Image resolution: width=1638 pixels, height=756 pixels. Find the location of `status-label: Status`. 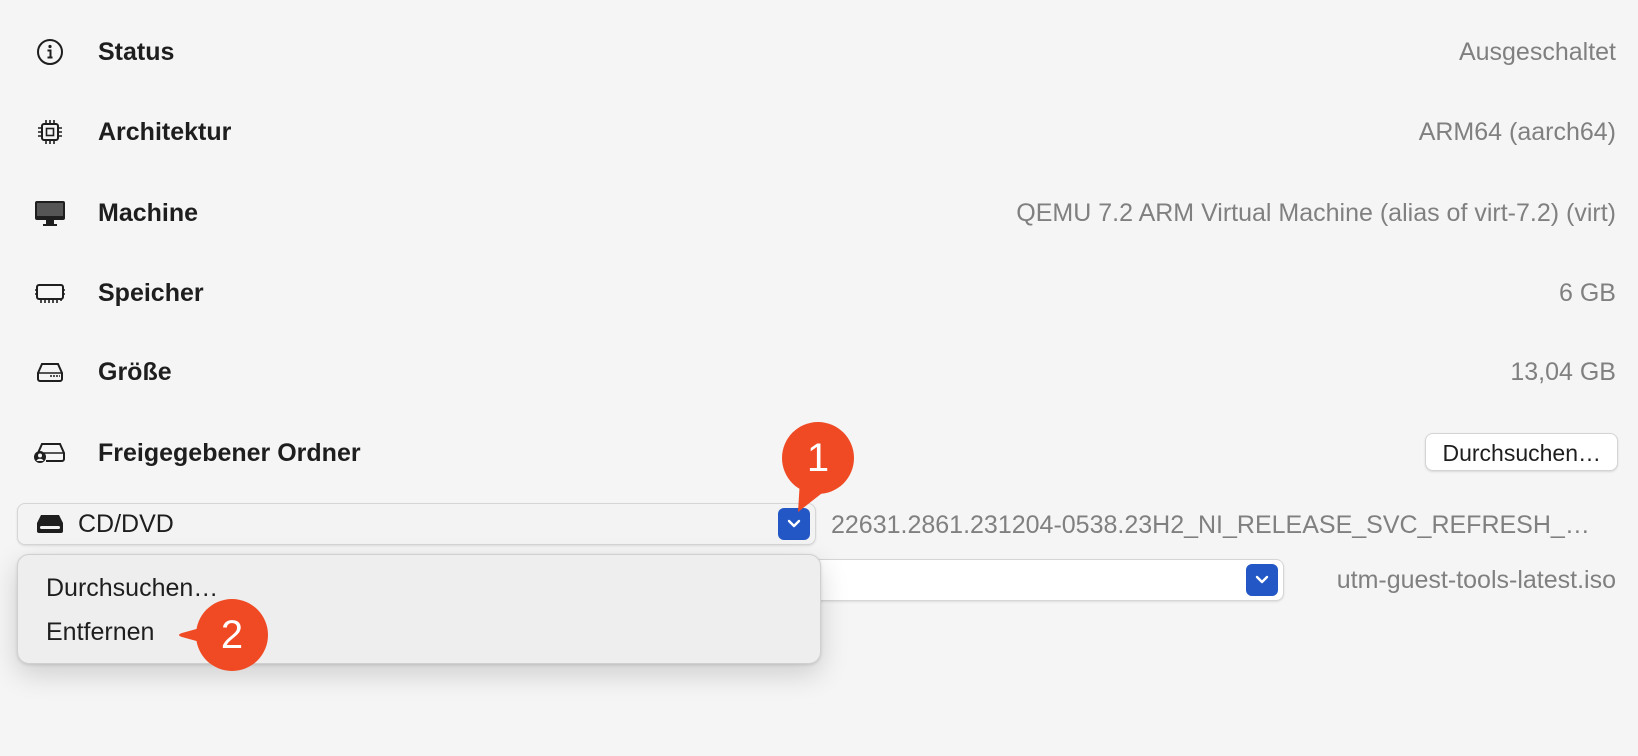

status-label: Status is located at coordinates (136, 52).